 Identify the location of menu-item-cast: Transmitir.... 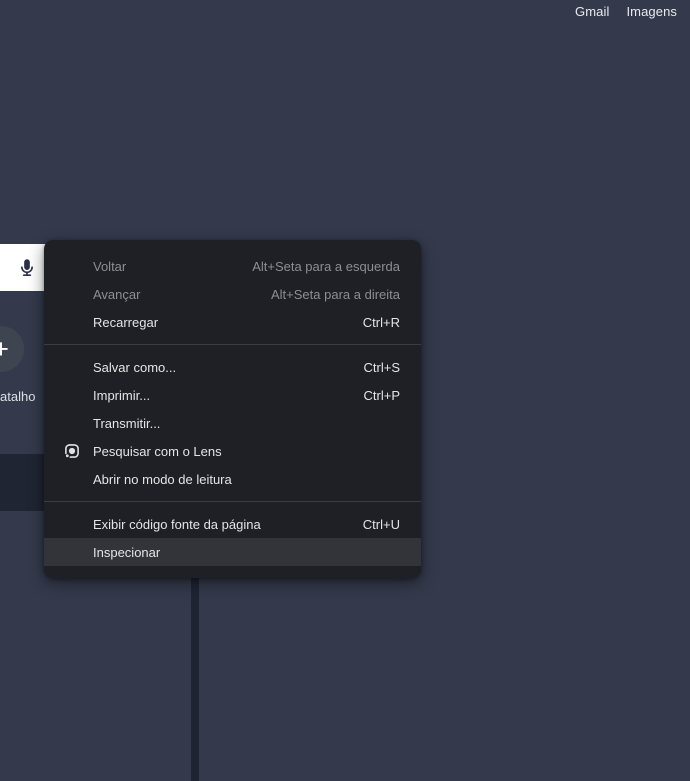
(232, 423).